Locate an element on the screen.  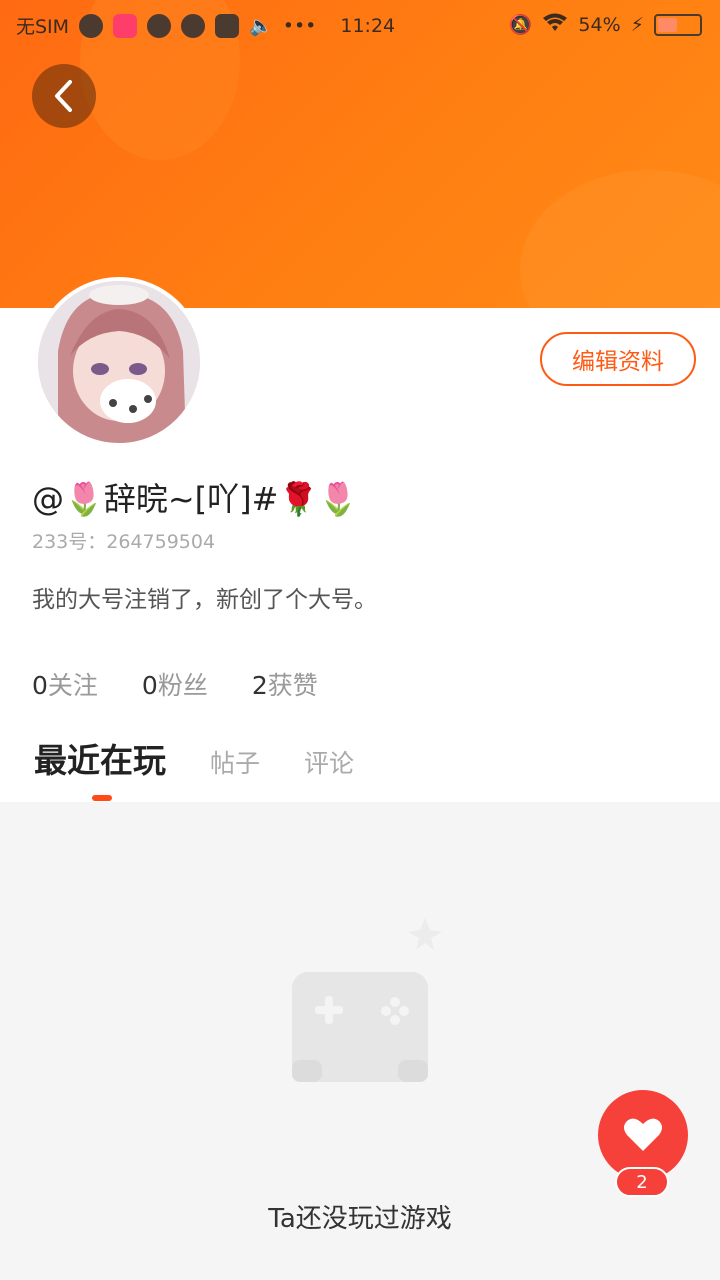
clock: 11:24 is located at coordinates (368, 25).